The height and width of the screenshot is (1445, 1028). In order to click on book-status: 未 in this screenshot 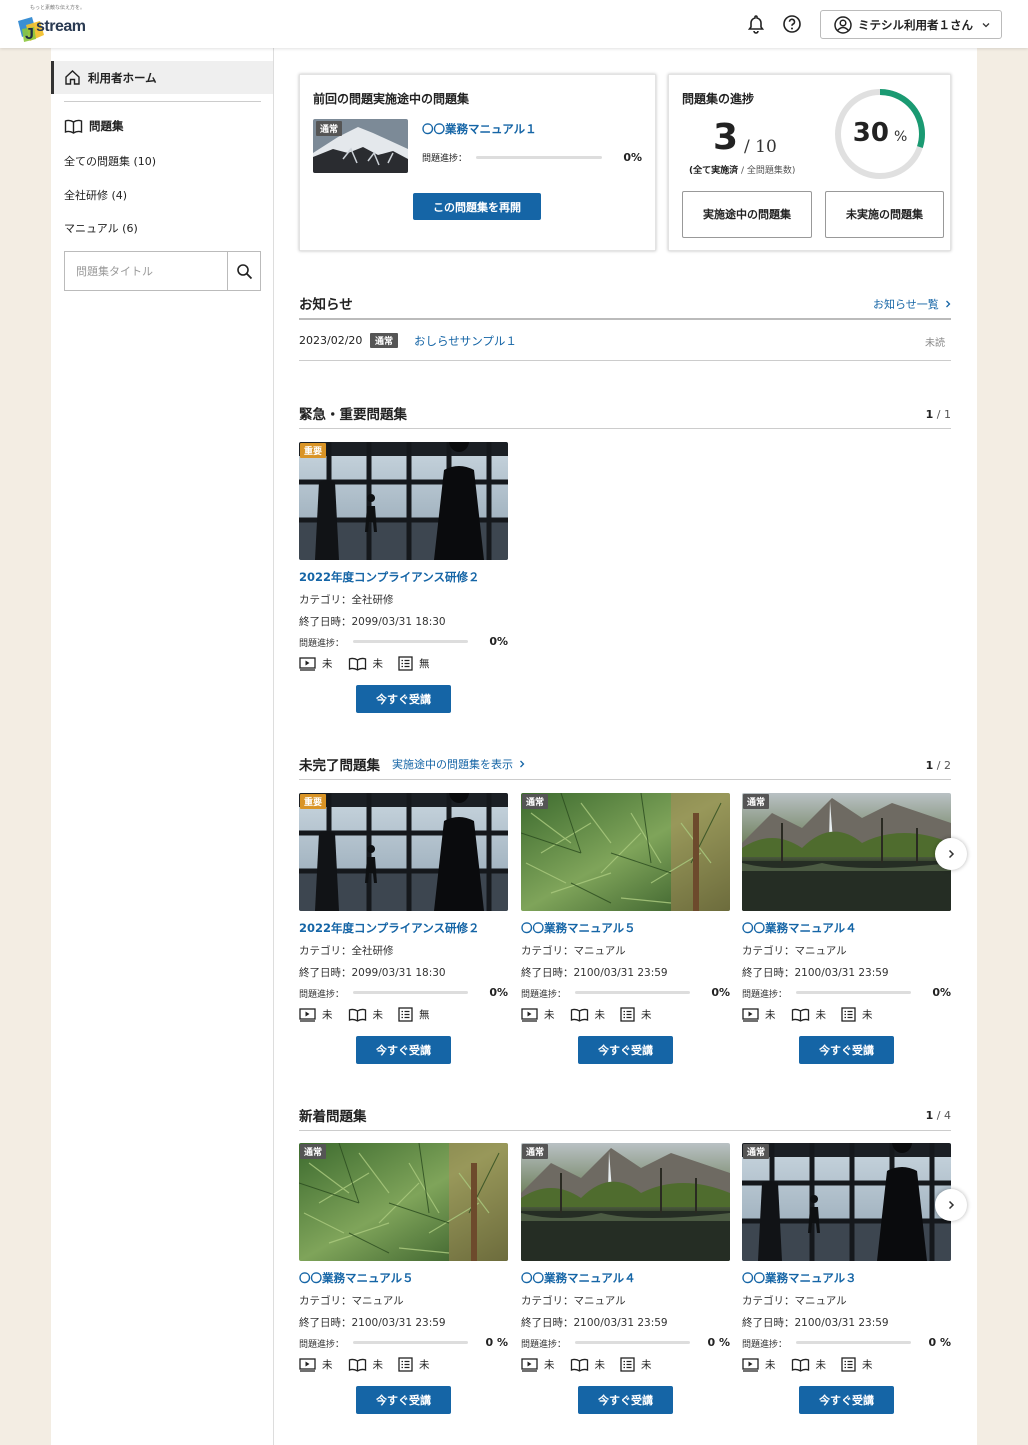, I will do `click(600, 1015)`.